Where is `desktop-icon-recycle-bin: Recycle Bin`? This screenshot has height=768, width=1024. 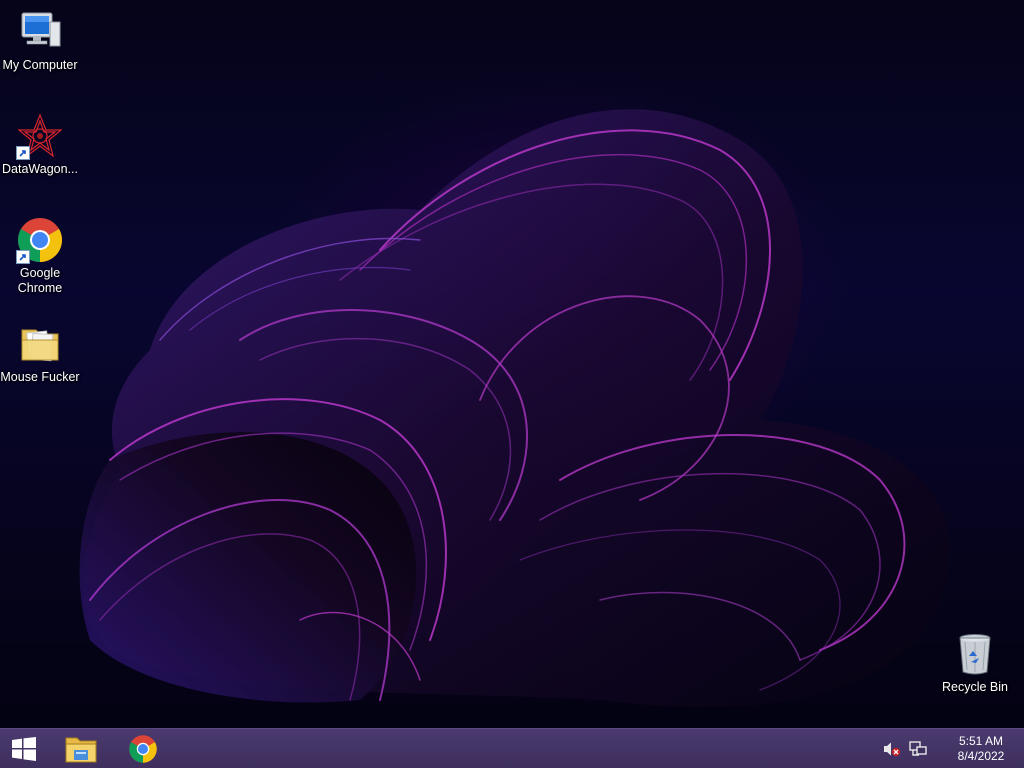
desktop-icon-recycle-bin: Recycle Bin is located at coordinates (975, 662).